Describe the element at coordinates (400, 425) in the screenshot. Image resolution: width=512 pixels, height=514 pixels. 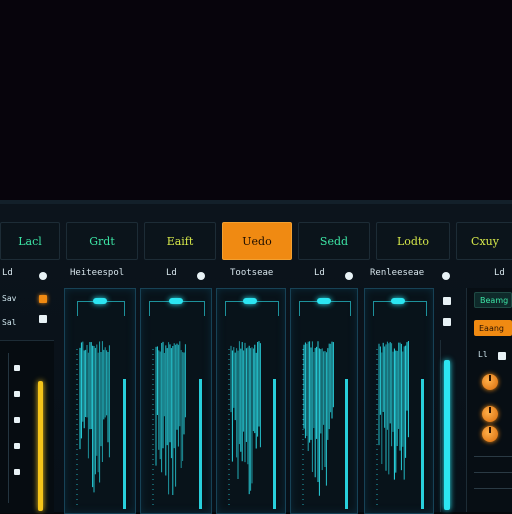
I see `channel-5-waveform` at that location.